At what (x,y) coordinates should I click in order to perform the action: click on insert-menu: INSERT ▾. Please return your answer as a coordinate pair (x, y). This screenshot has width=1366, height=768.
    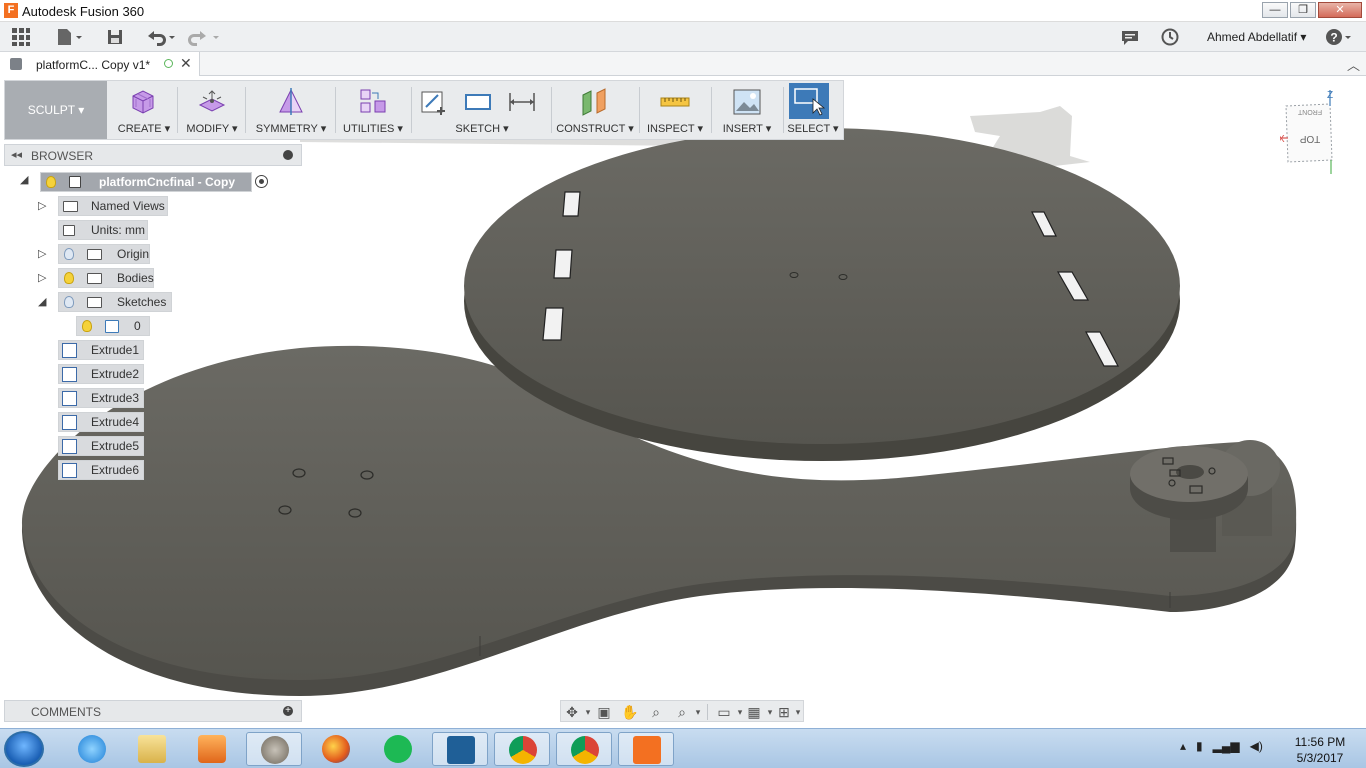
    Looking at the image, I should click on (747, 110).